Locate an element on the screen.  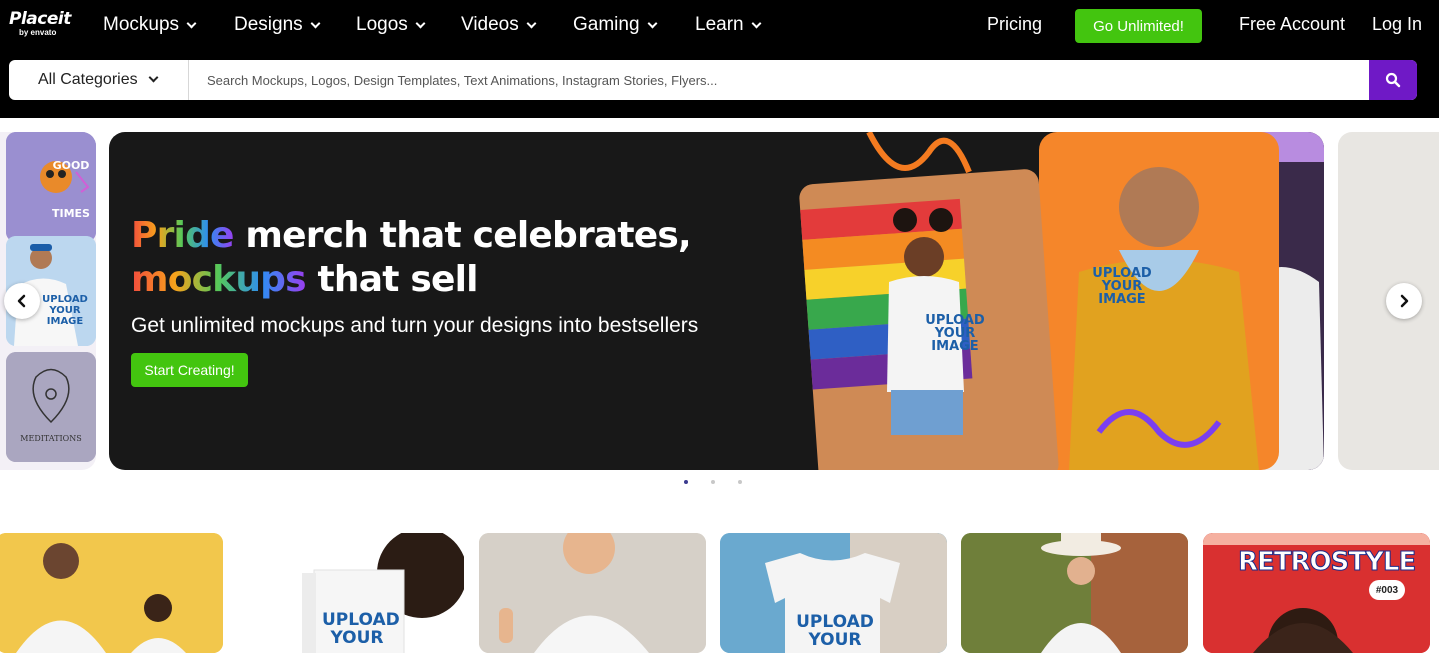
category-dropdown: All Categories is located at coordinates (99, 80).